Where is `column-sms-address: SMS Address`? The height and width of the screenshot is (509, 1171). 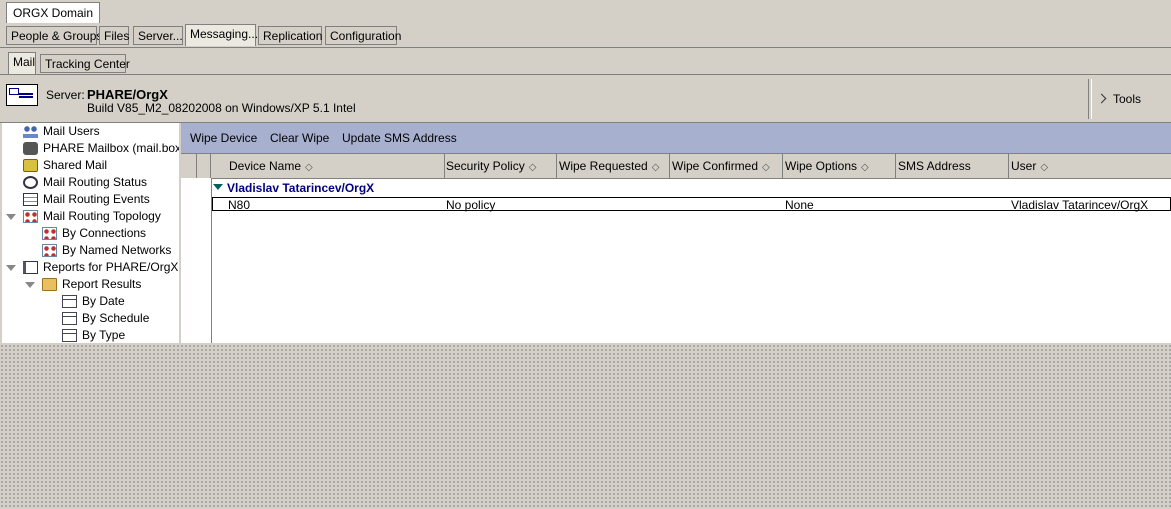
column-sms-address: SMS Address is located at coordinates (952, 166).